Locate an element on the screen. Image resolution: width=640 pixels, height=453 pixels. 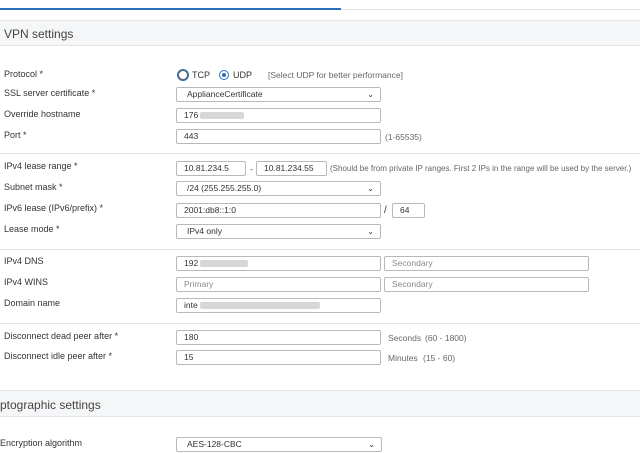
dead-peer-value: 180 is located at coordinates (191, 337).